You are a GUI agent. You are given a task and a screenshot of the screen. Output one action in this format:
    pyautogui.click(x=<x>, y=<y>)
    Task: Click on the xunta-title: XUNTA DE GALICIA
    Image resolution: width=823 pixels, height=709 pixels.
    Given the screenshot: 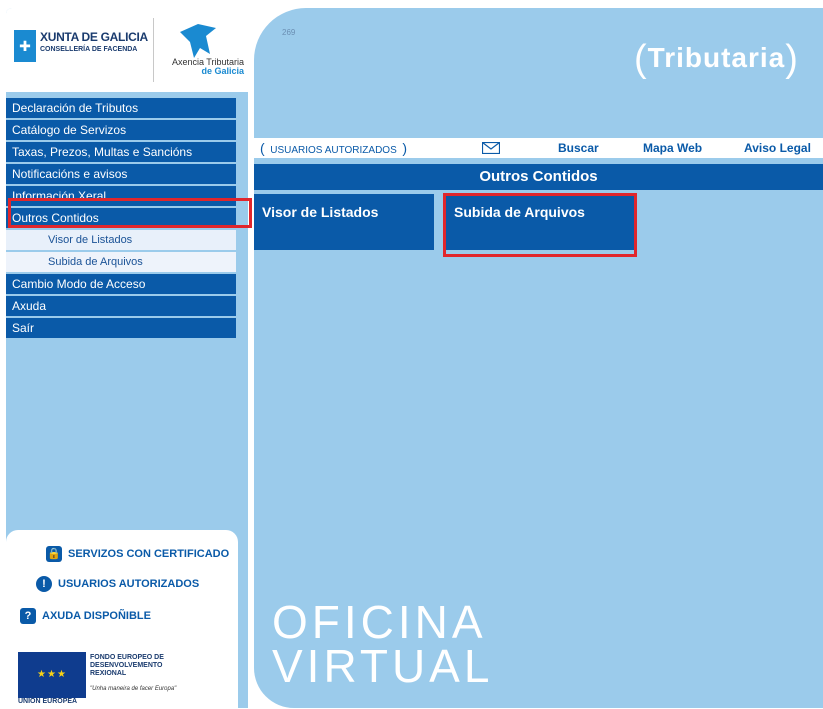 What is the action you would take?
    pyautogui.click(x=94, y=37)
    